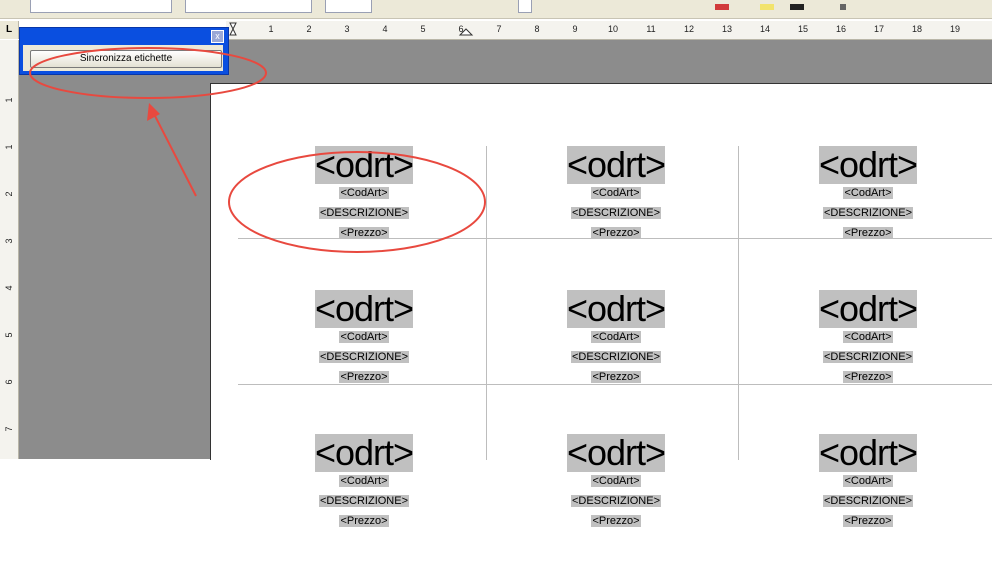  Describe the element at coordinates (537, 29) in the screenshot. I see `ruler-tick-label: 8` at that location.